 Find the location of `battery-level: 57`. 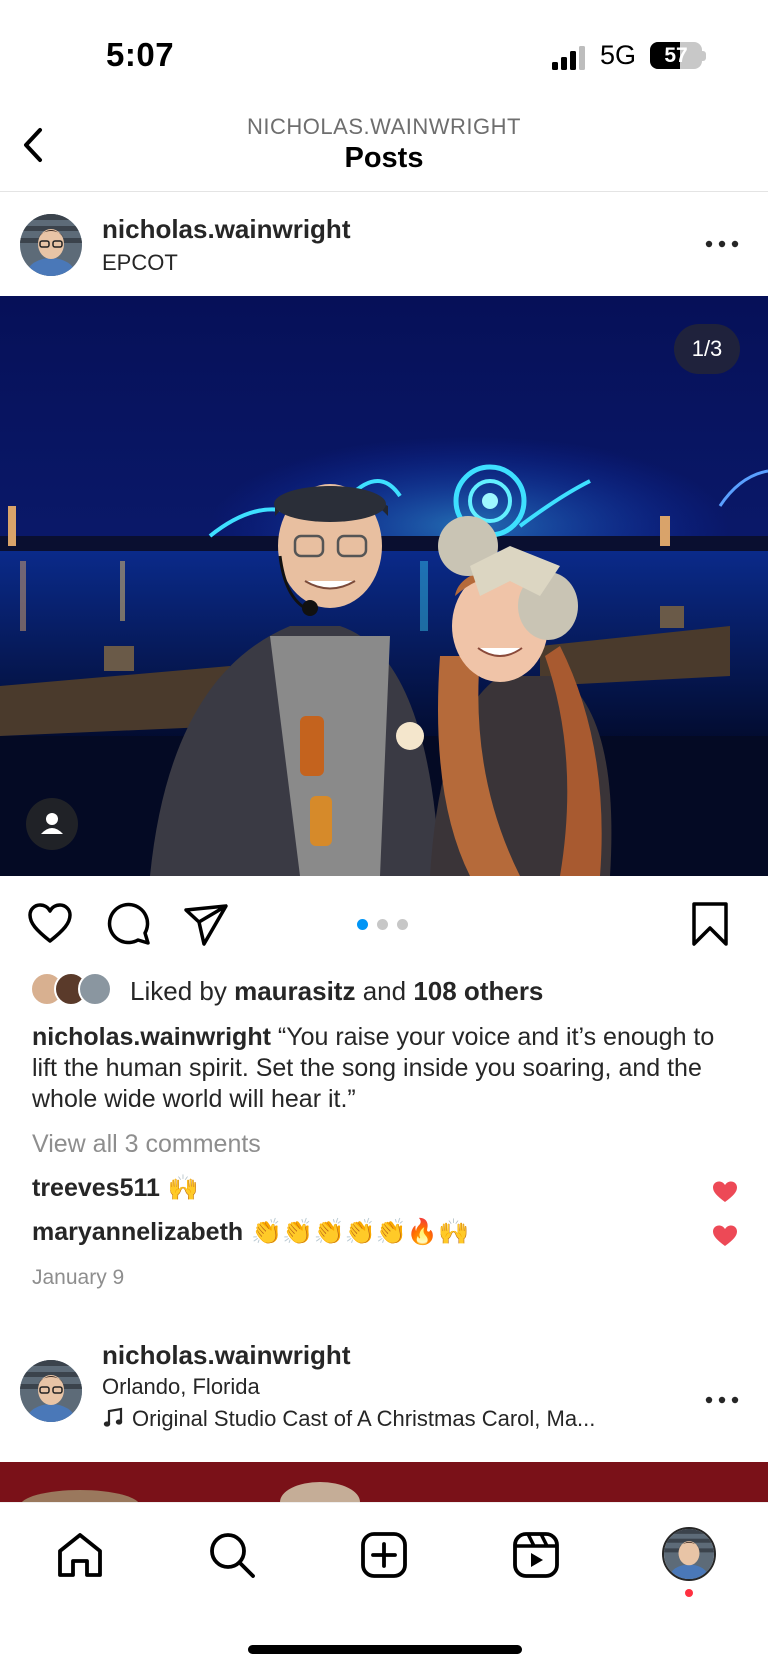

battery-level: 57 is located at coordinates (676, 55).